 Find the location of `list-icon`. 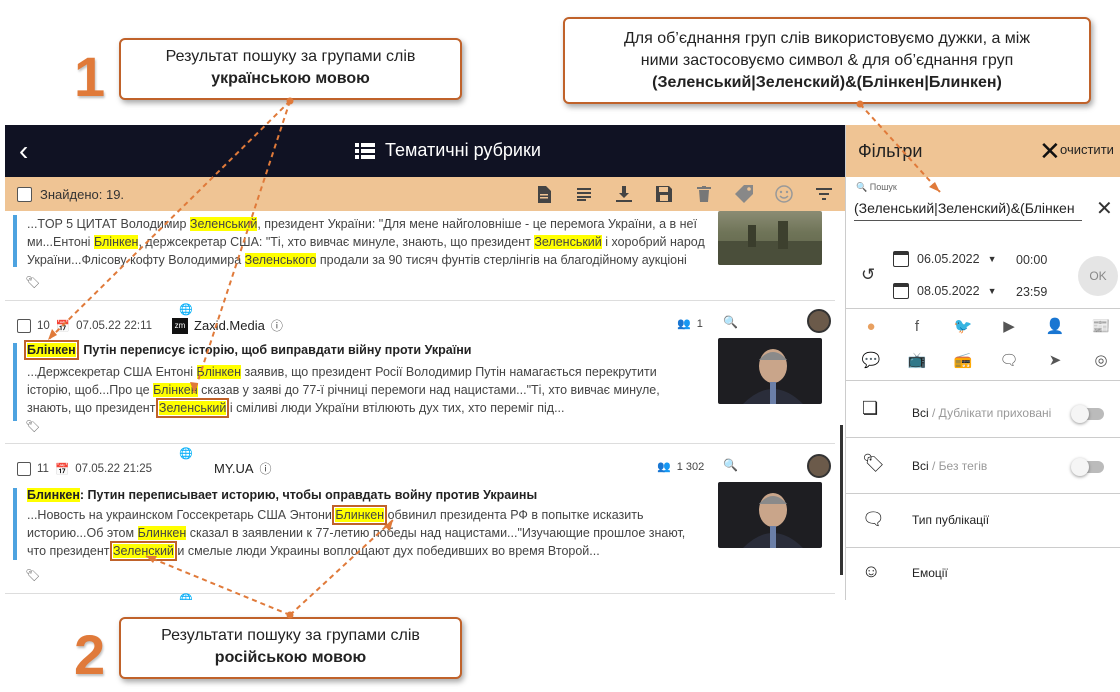

list-icon is located at coordinates (365, 150).